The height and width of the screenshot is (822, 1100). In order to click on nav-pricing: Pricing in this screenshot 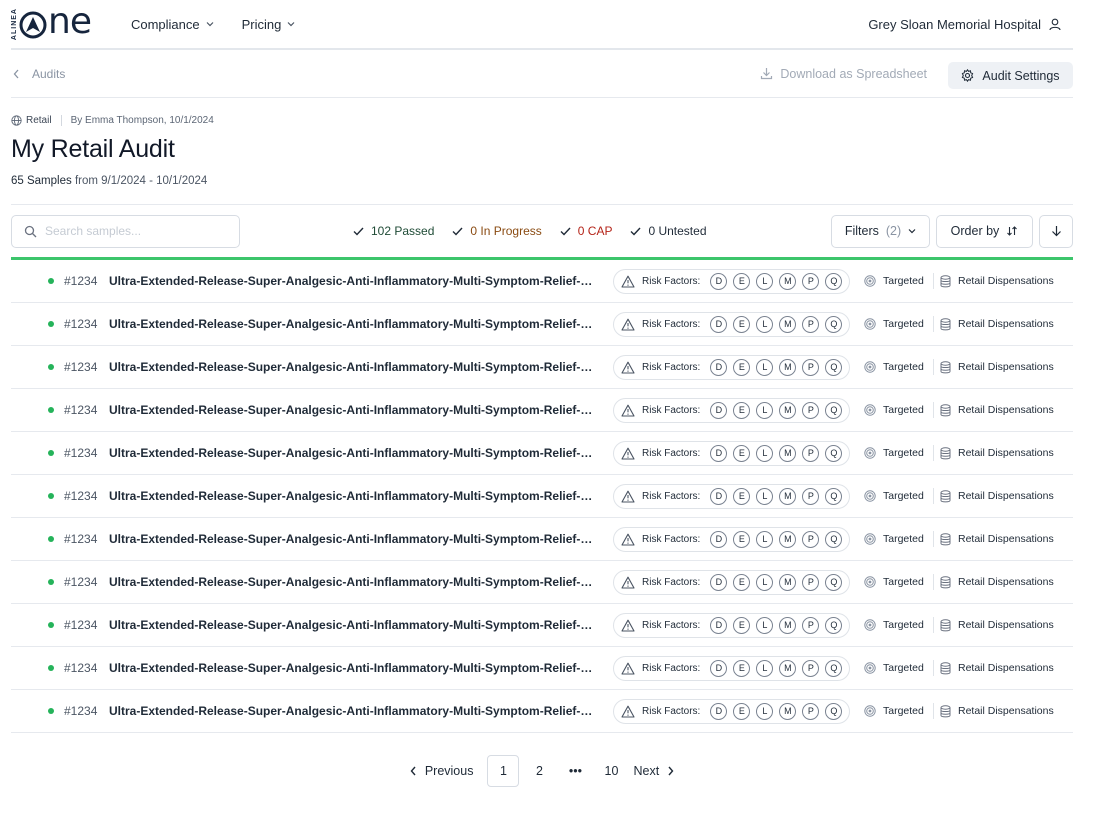, I will do `click(269, 24)`.